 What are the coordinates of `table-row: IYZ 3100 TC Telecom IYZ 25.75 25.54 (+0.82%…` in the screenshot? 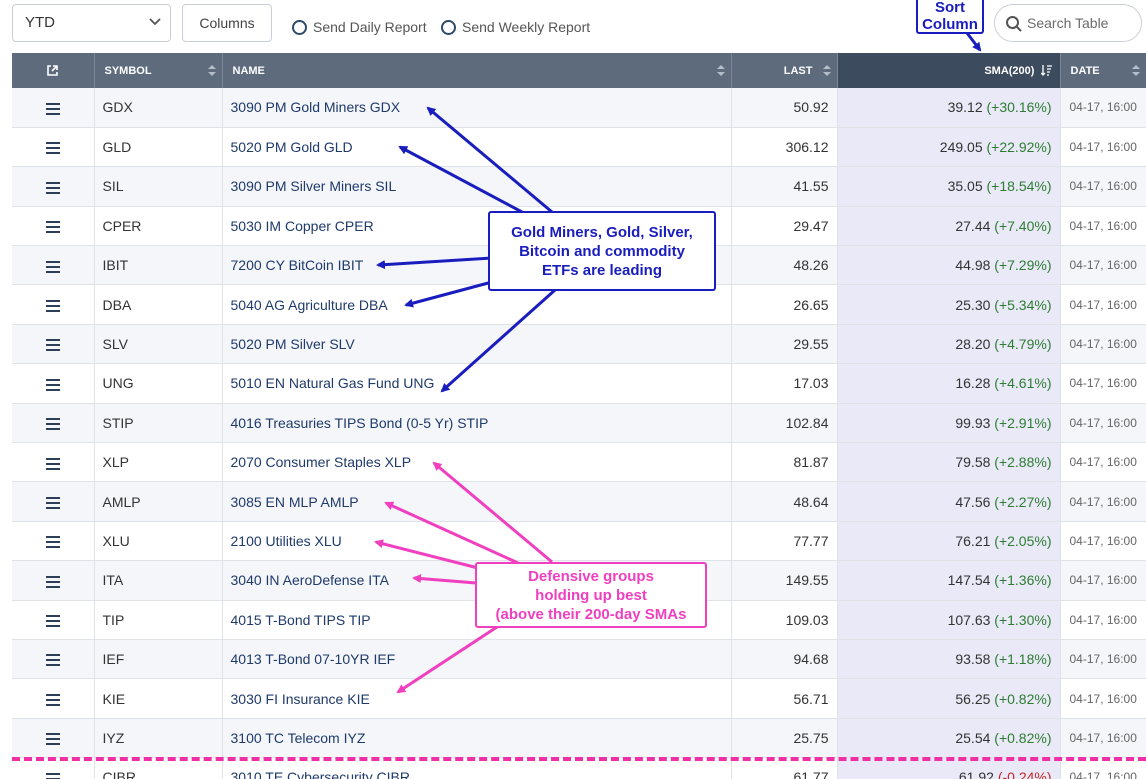 It's located at (579, 738).